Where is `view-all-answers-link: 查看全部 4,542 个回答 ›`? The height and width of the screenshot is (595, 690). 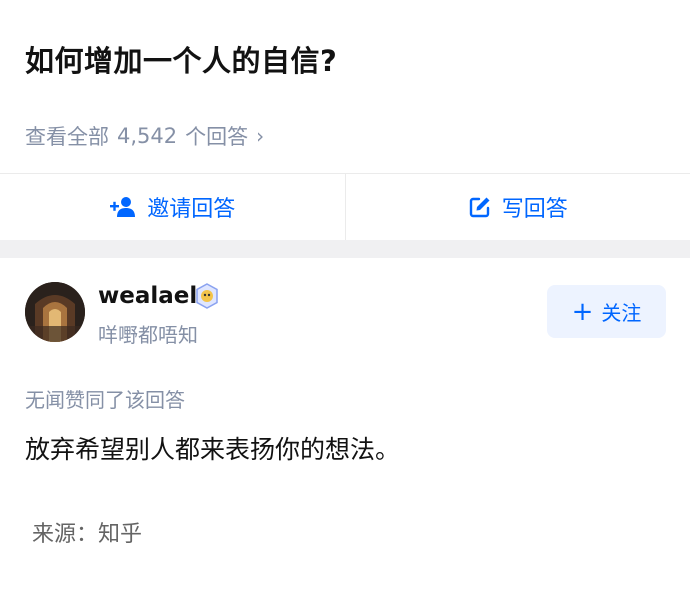 view-all-answers-link: 查看全部 4,542 个回答 › is located at coordinates (144, 136).